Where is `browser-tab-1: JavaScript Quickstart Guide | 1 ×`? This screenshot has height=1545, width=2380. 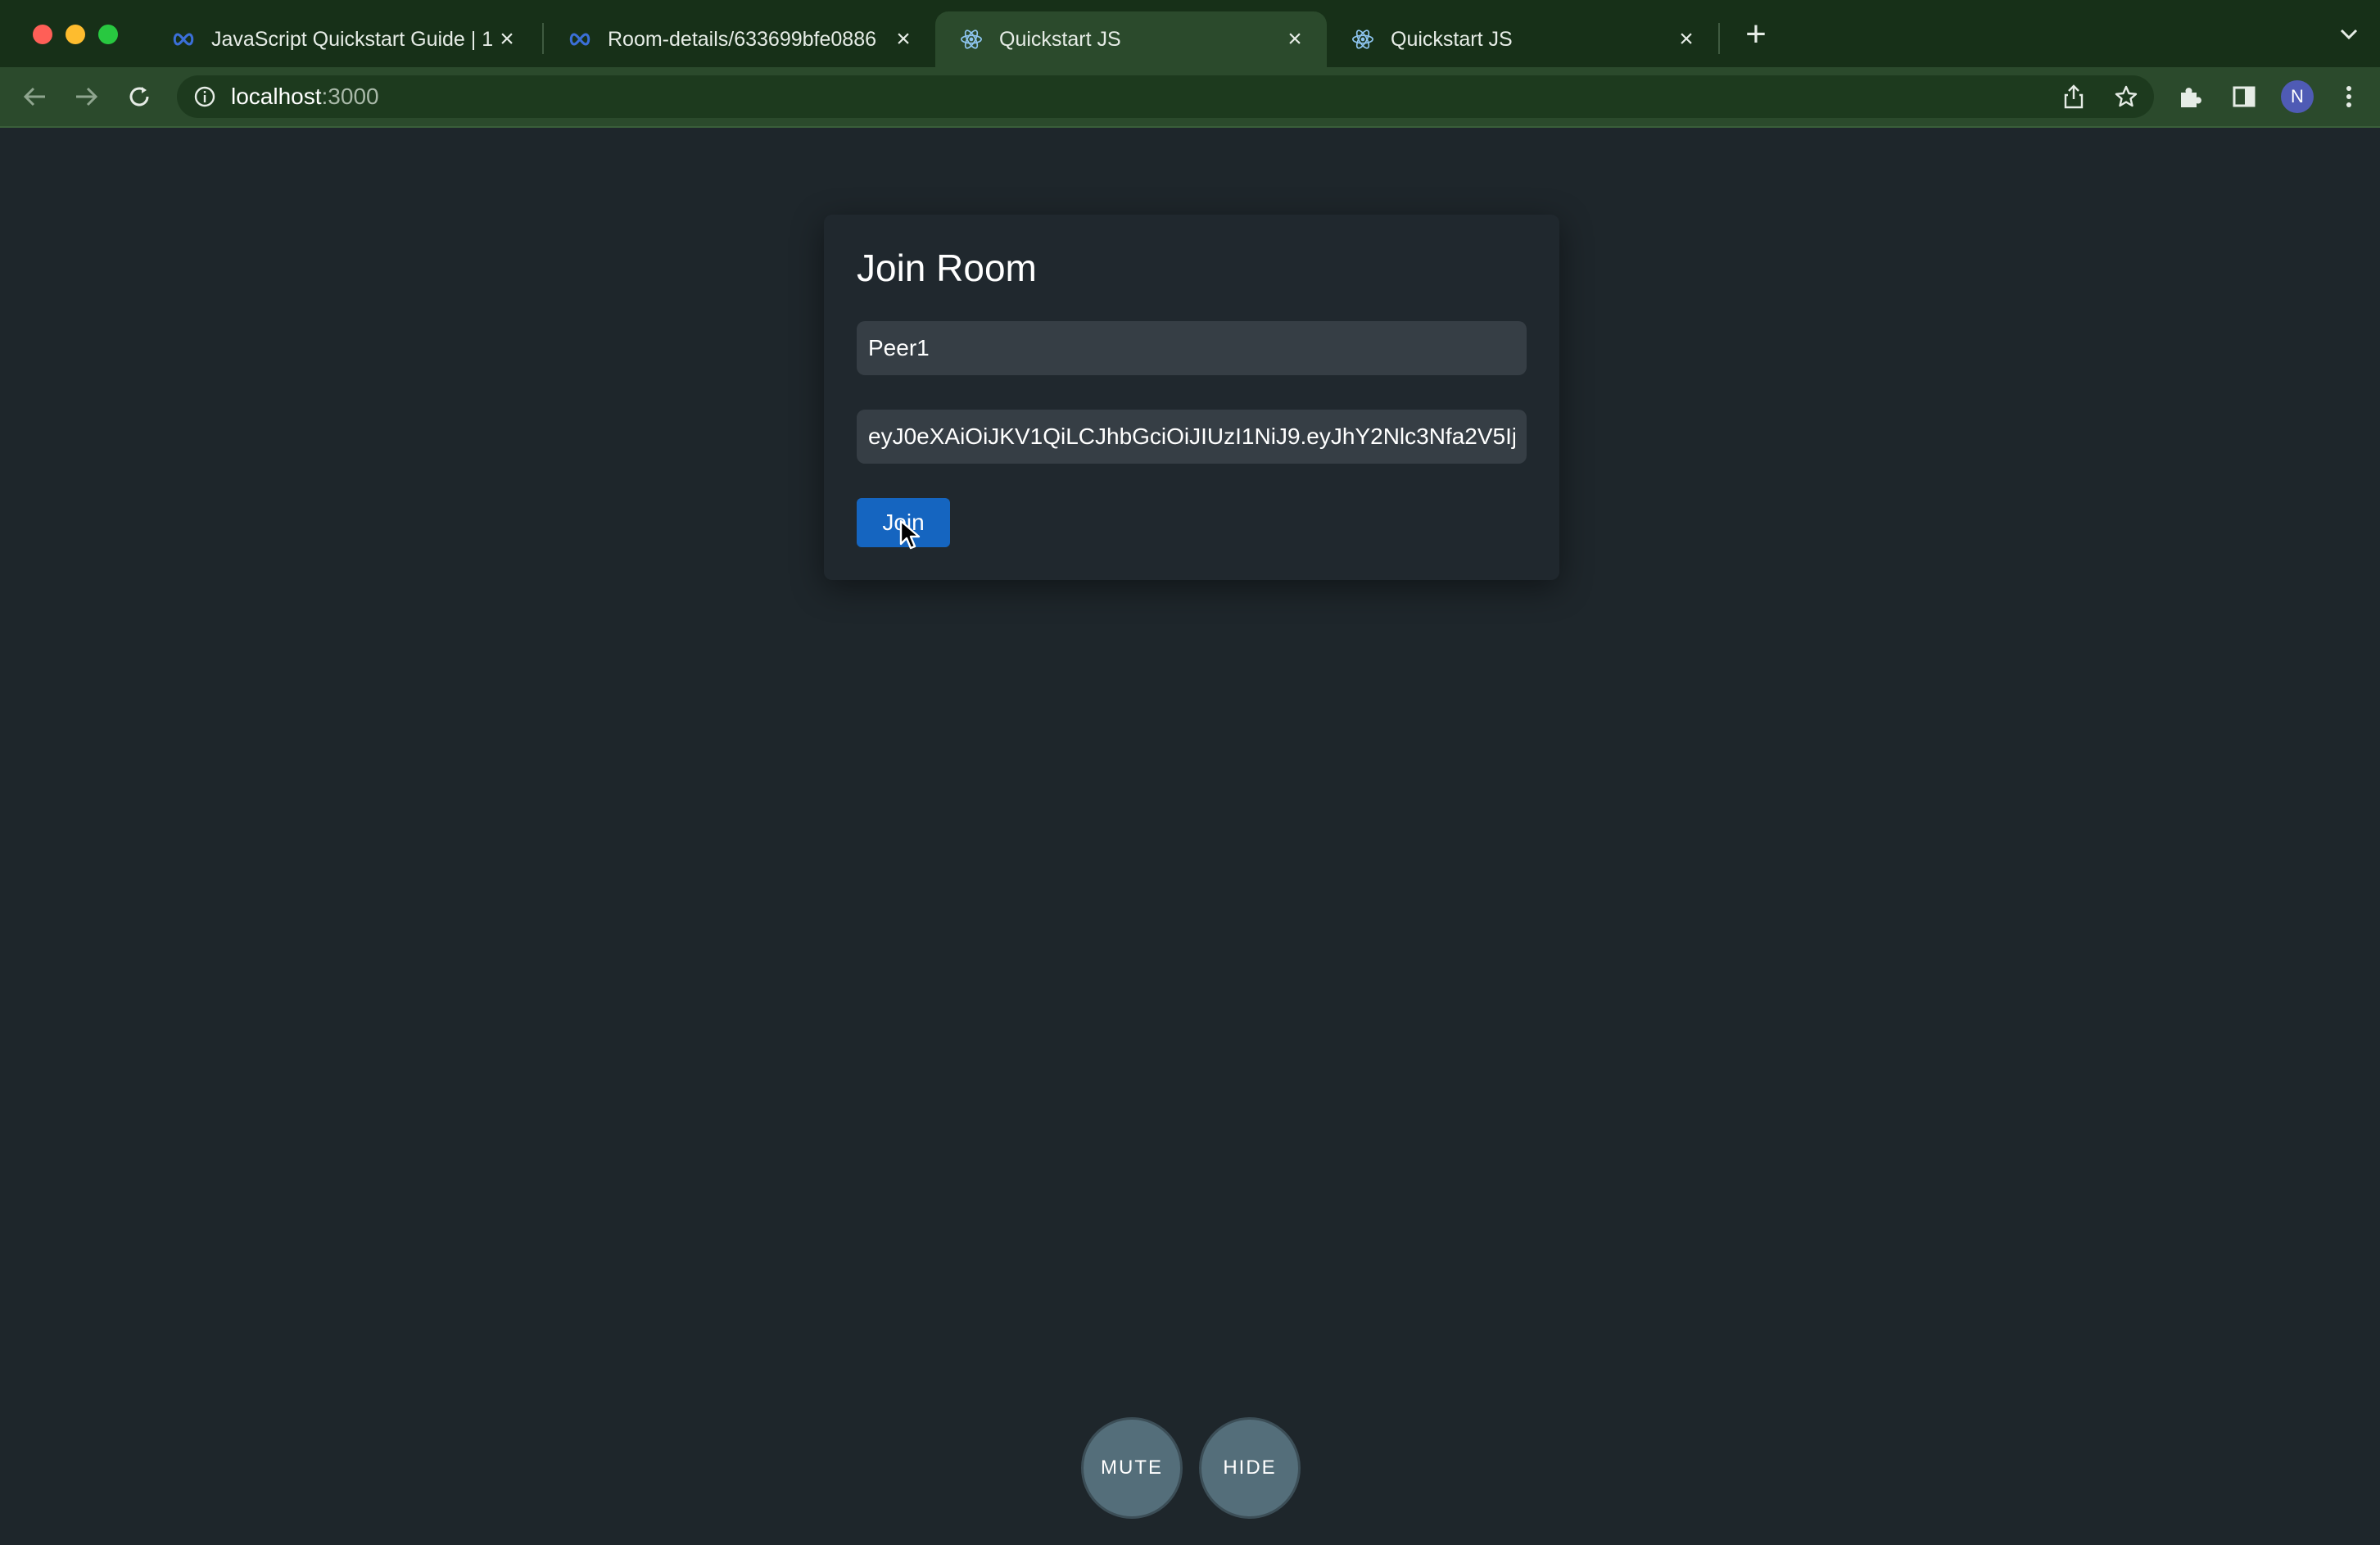 browser-tab-1: JavaScript Quickstart Guide | 1 × is located at coordinates (343, 39).